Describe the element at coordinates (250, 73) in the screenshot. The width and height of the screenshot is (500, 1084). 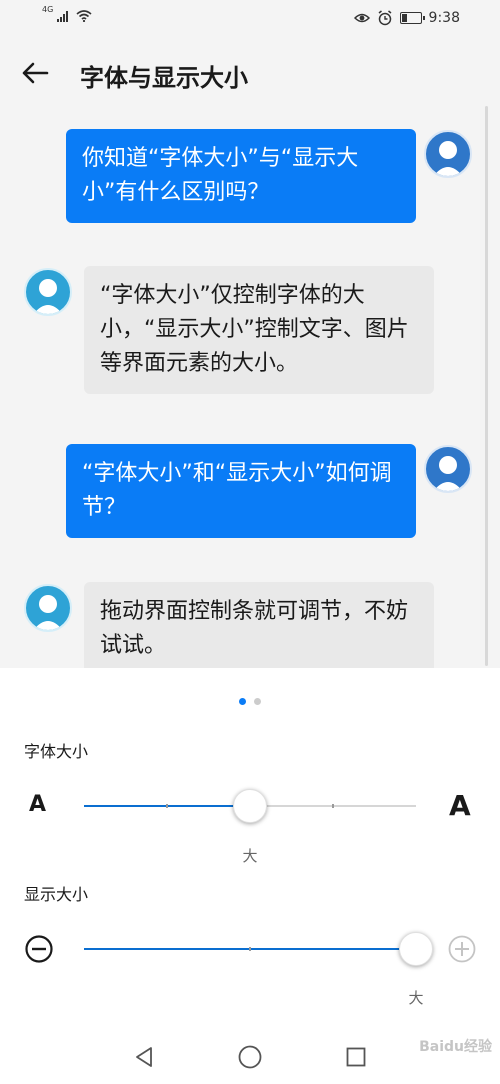
I see `app-header: 字体与显示大小` at that location.